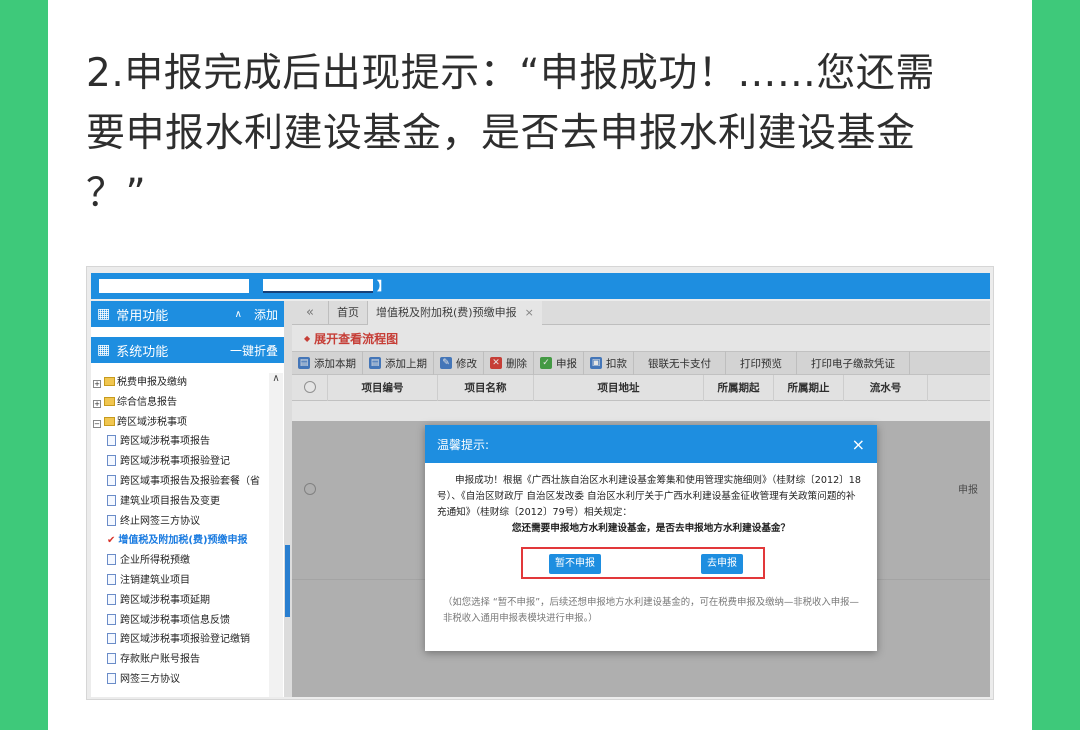  I want to click on dialog-title: 温馨提示:, so click(463, 444).